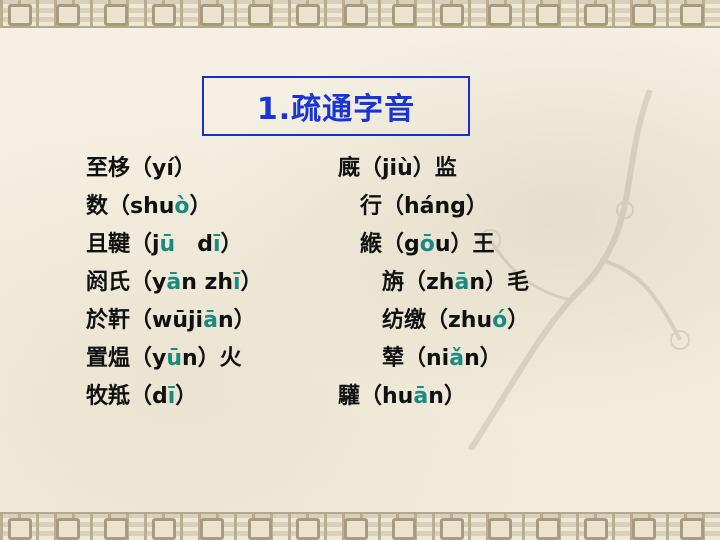 This screenshot has width=720, height=540. I want to click on entry-text: 数（shu, so click(130, 206).